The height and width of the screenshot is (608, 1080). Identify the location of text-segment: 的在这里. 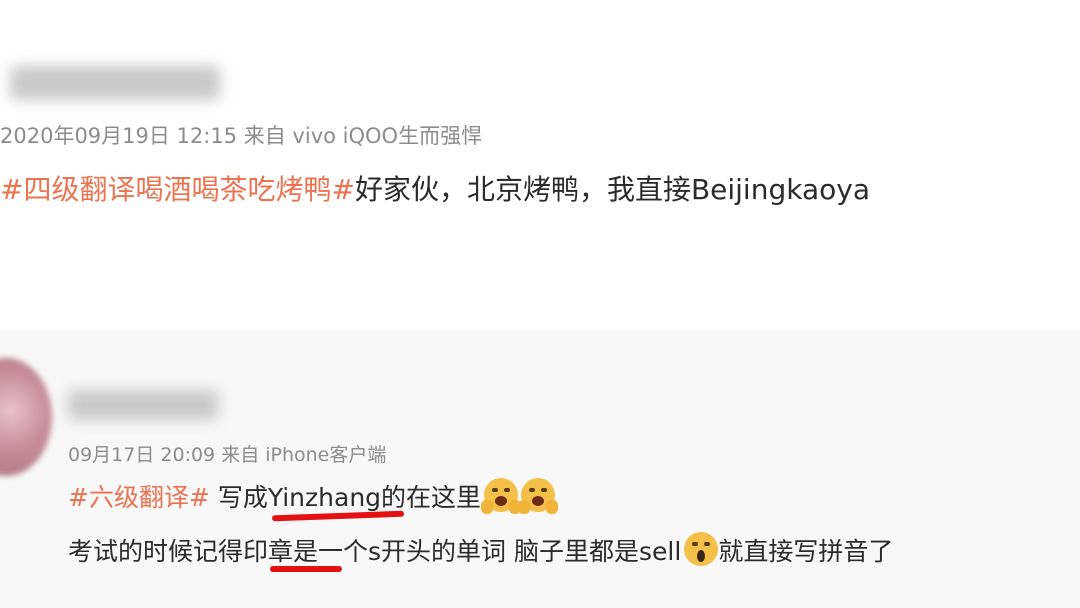
(431, 497).